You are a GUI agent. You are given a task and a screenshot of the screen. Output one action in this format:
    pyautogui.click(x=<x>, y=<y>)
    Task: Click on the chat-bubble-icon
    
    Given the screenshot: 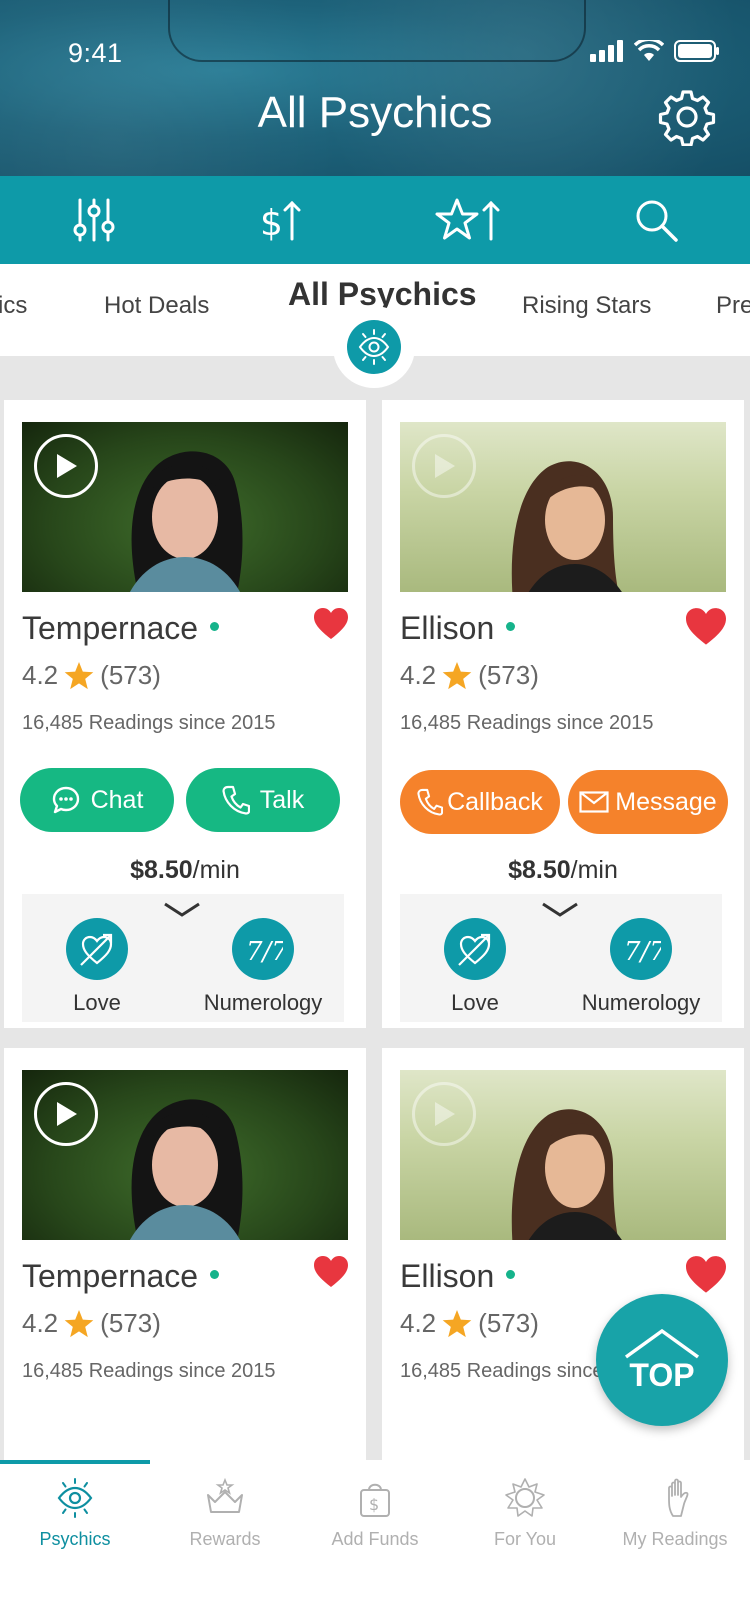 What is the action you would take?
    pyautogui.click(x=65, y=800)
    